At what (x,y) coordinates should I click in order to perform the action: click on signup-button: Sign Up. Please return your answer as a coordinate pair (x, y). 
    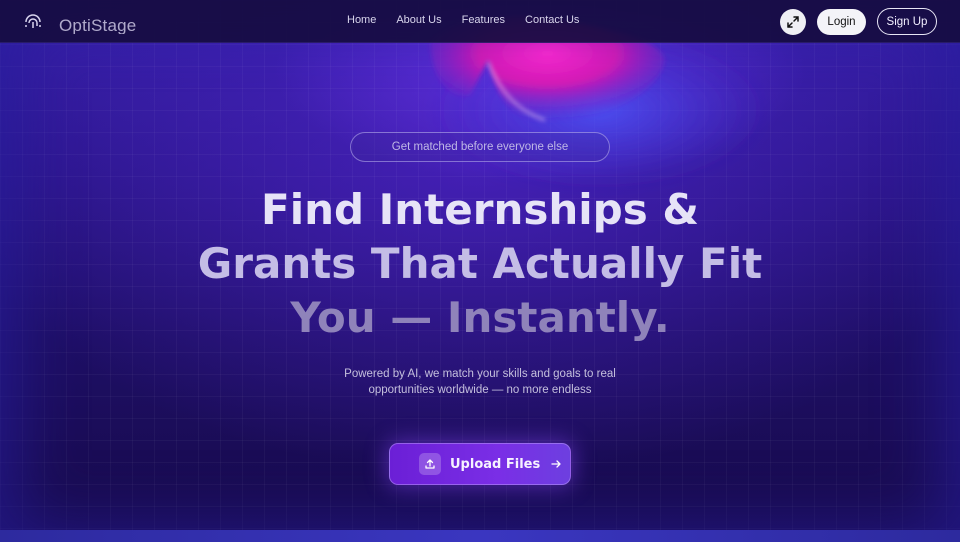
    Looking at the image, I should click on (907, 21).